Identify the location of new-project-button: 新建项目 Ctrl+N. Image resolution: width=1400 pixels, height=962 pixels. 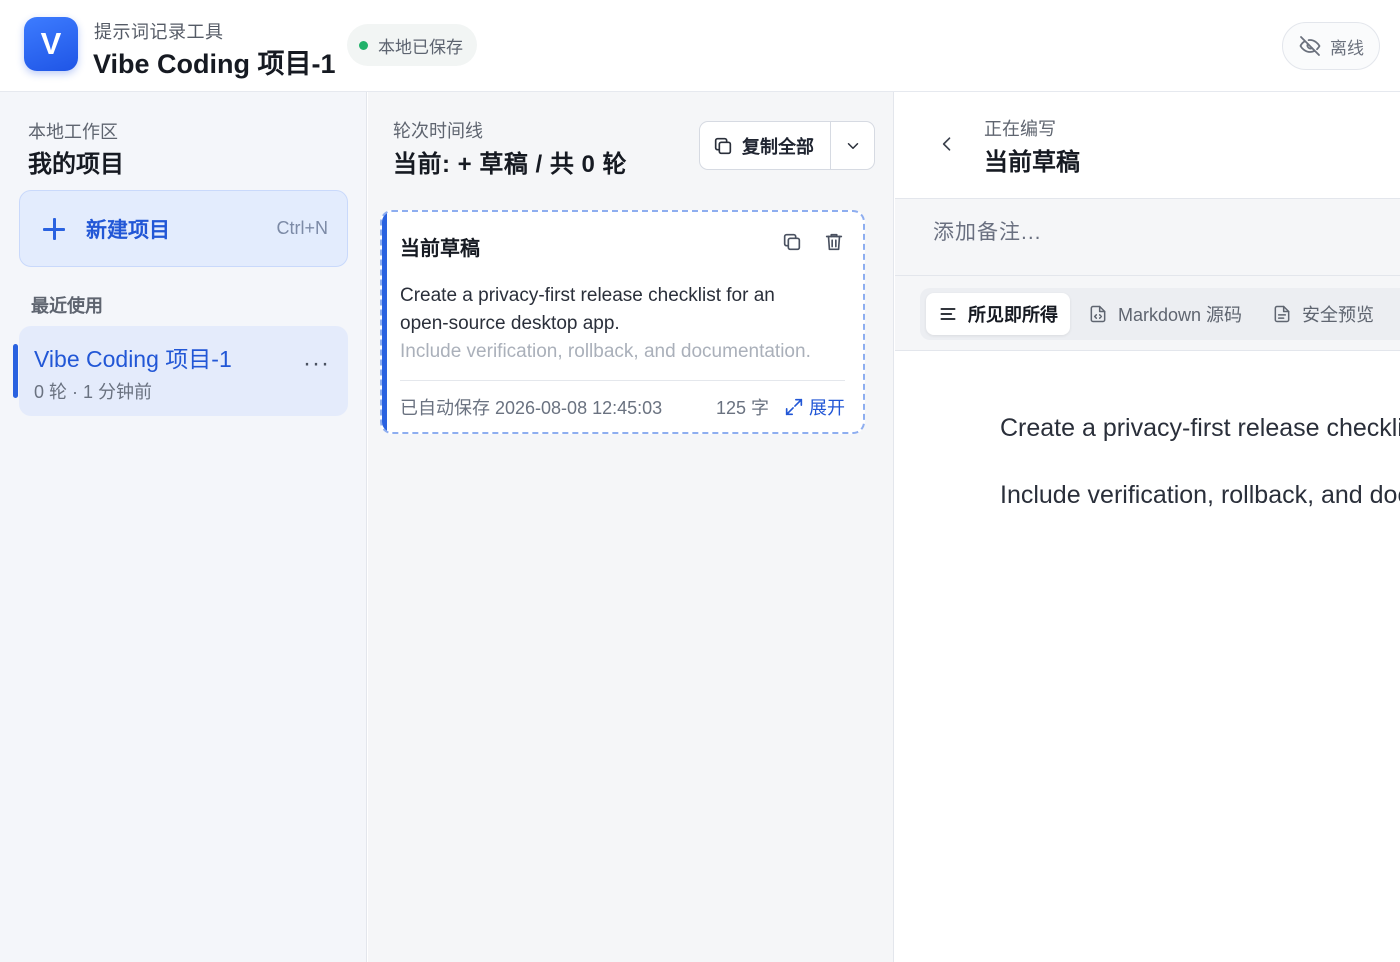
(183, 228).